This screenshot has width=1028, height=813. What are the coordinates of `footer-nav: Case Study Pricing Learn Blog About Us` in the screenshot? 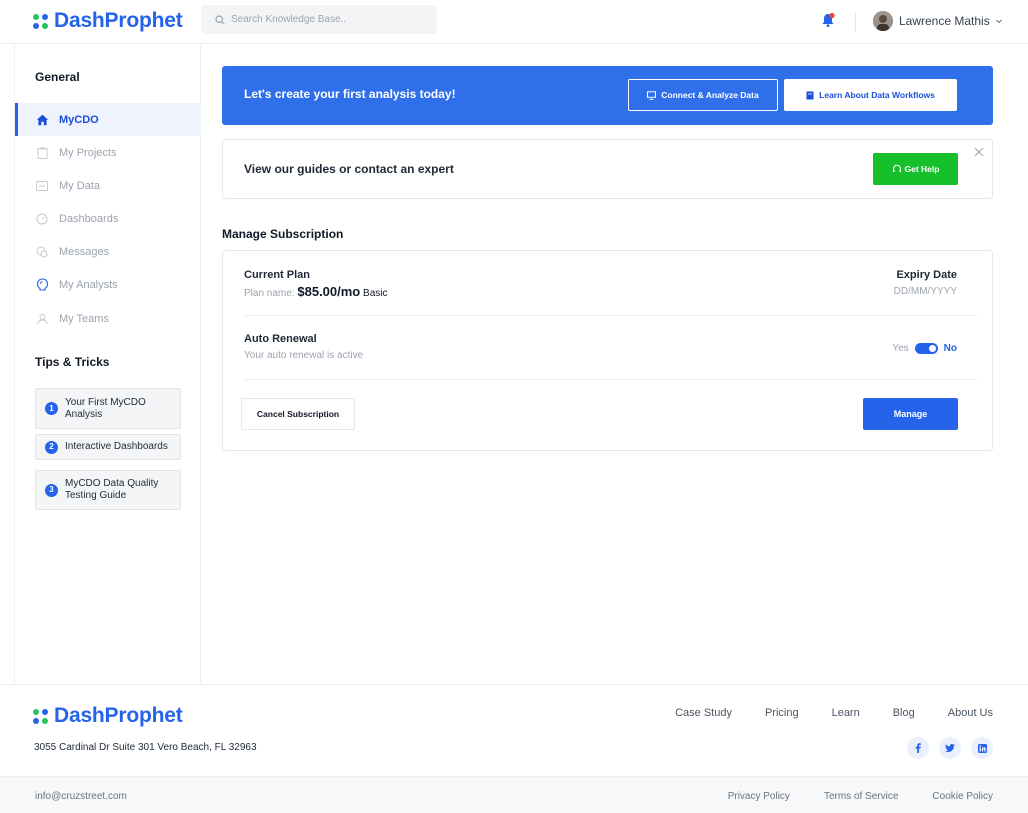 It's located at (817, 713).